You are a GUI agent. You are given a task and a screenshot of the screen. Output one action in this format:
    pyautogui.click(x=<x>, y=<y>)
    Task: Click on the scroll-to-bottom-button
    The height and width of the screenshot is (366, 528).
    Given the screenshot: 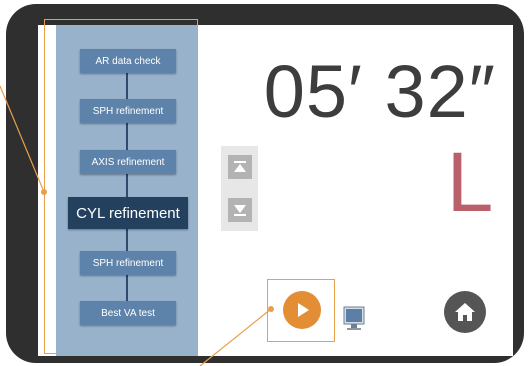 What is the action you would take?
    pyautogui.click(x=240, y=210)
    